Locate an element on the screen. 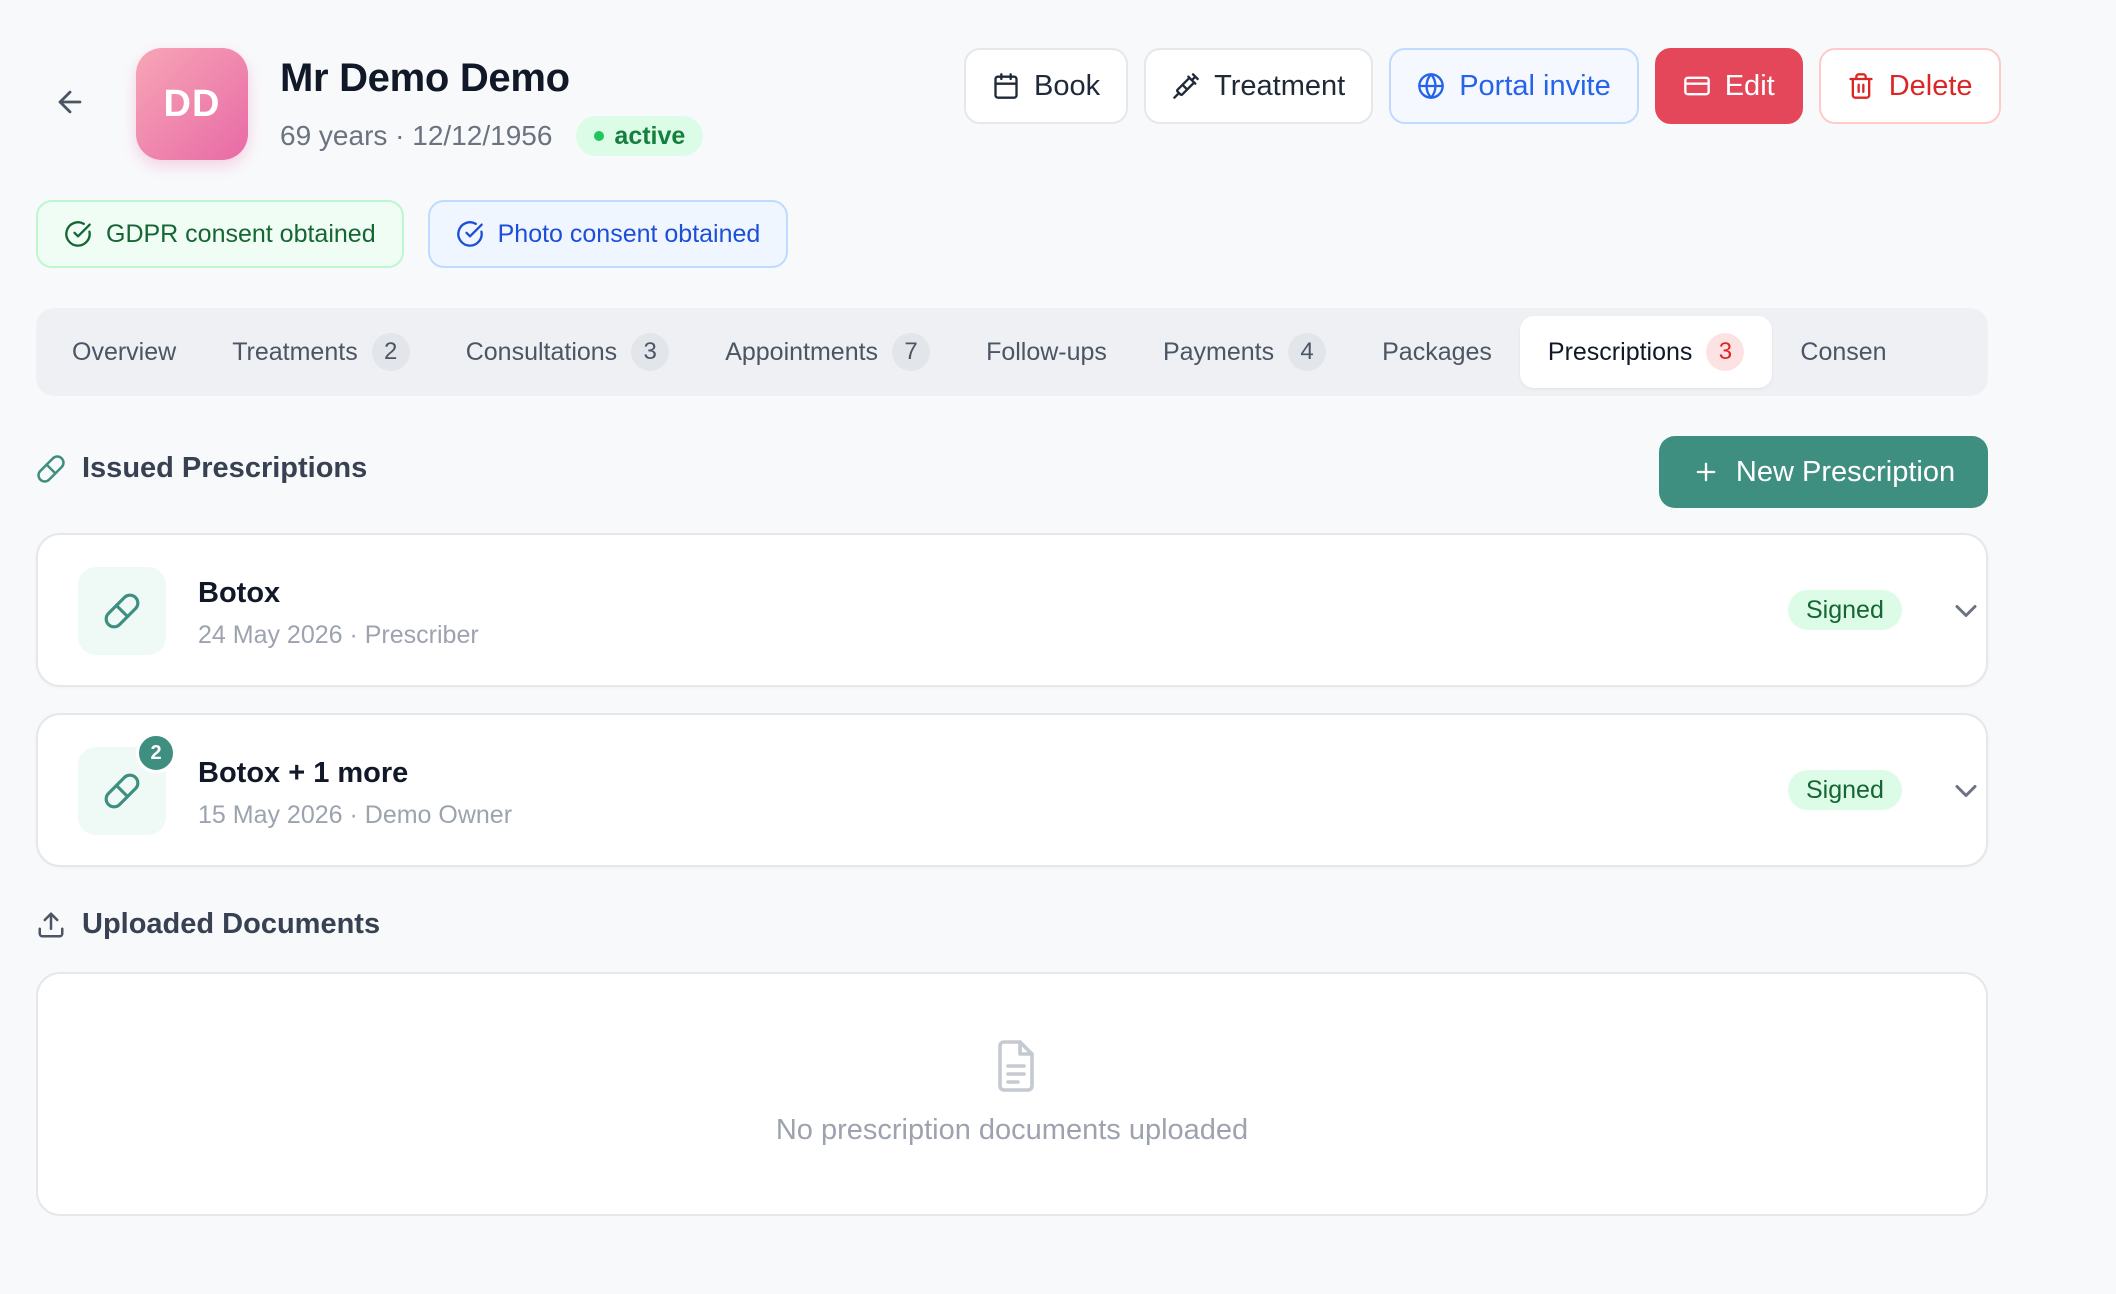 The width and height of the screenshot is (2116, 1294). plus-icon is located at coordinates (1706, 472).